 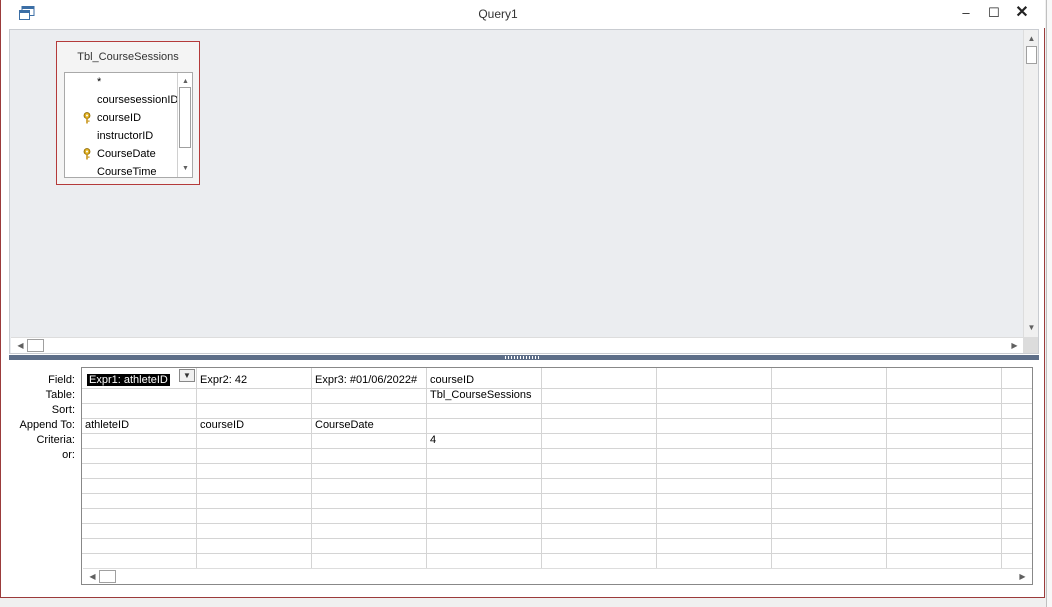 I want to click on row-label-sort: Sort:, so click(x=63, y=410).